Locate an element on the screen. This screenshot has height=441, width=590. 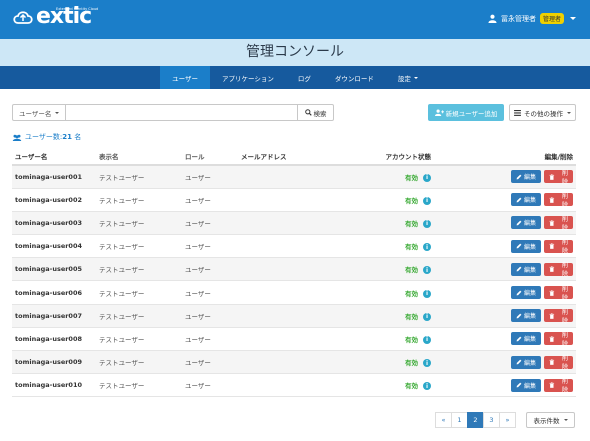
edit-button-label: 編集 is located at coordinates (530, 386).